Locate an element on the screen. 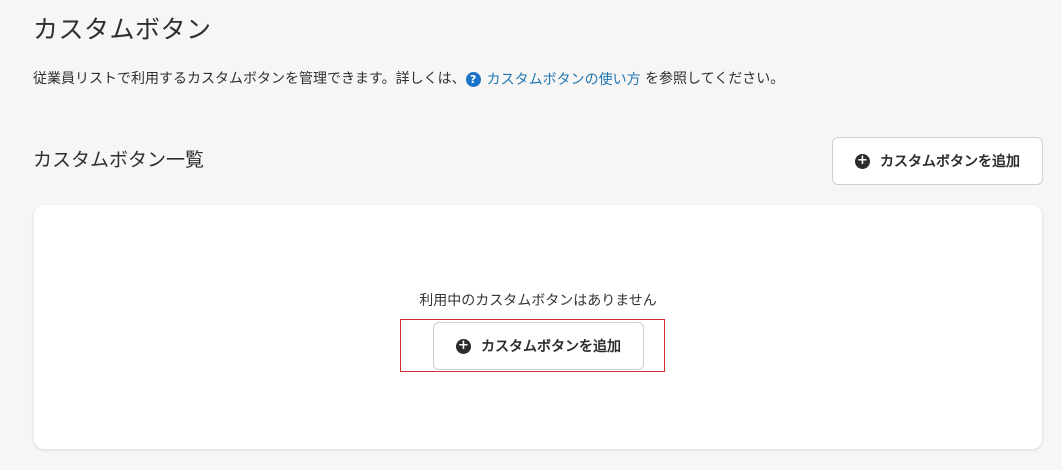 This screenshot has height=470, width=1062. add-custom-button-empty-state: + カスタムボタンを追加 is located at coordinates (538, 346).